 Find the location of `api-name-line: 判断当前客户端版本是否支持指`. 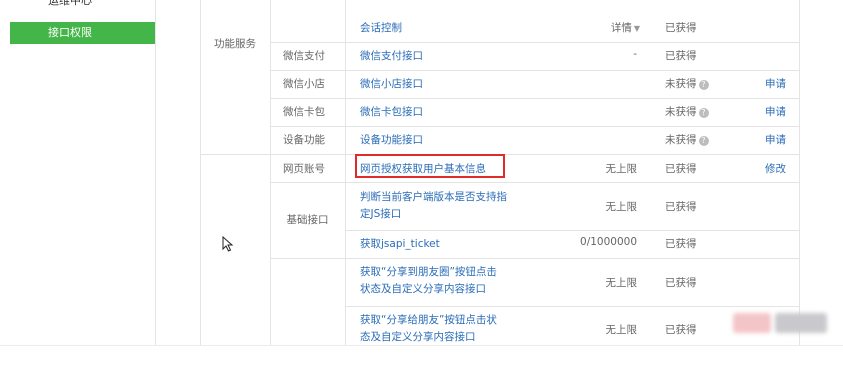

api-name-line: 判断当前客户端版本是否支持指 is located at coordinates (433, 197).